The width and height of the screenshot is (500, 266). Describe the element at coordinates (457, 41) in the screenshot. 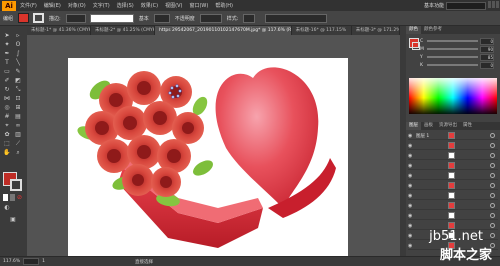

I see `cyan-slider-row: C0` at that location.